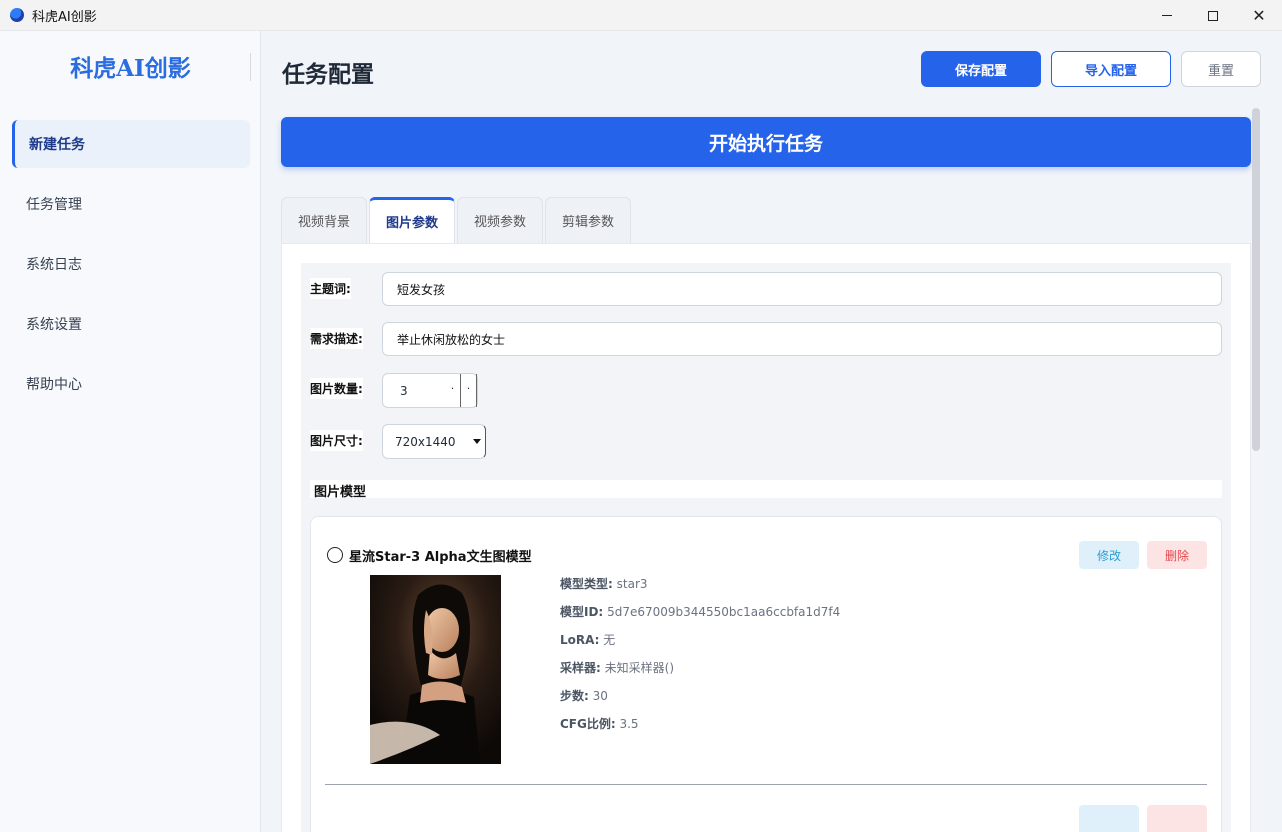  Describe the element at coordinates (724, 612) in the screenshot. I see `field-value: 5d7e67009b344550bc1aa6ccbfa1d7f4` at that location.